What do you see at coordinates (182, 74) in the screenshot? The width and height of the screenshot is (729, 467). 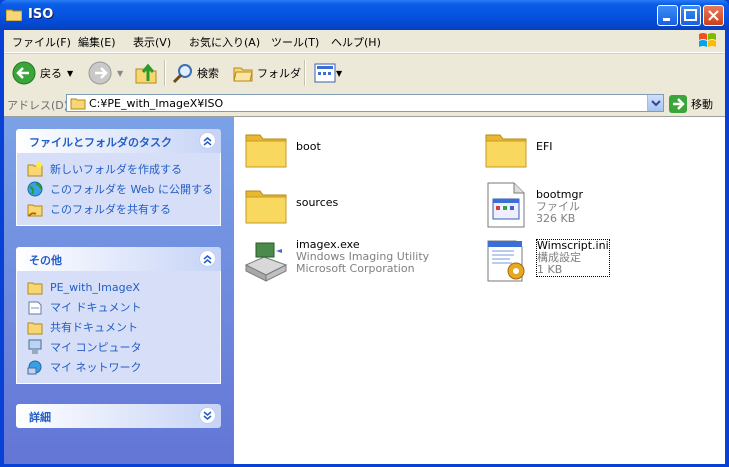 I see `search-icon` at bounding box center [182, 74].